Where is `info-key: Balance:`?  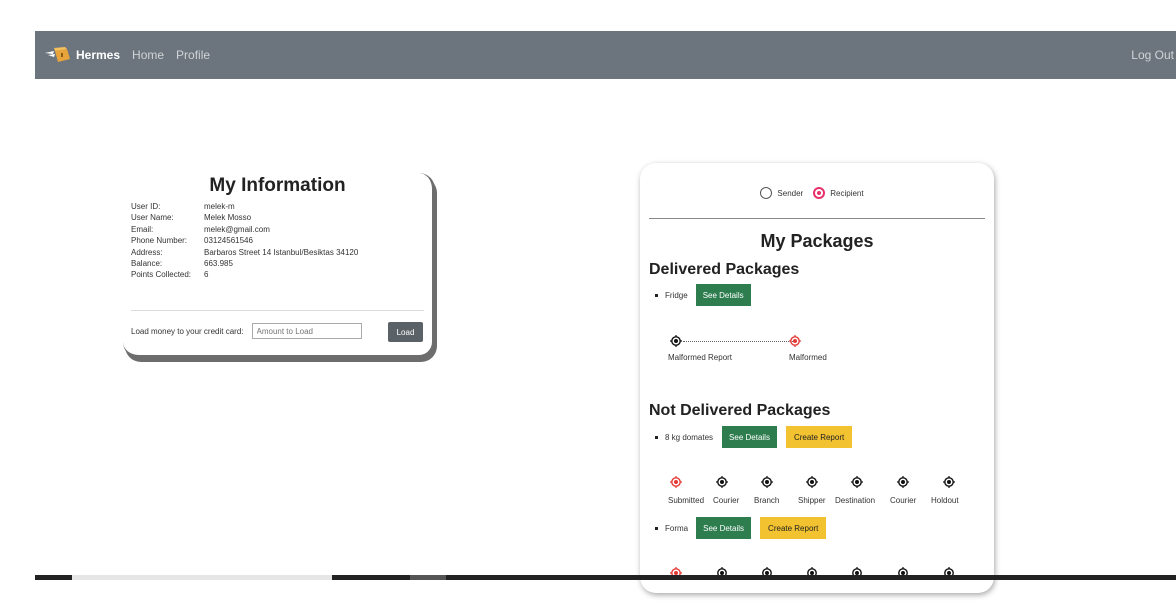 info-key: Balance: is located at coordinates (147, 264).